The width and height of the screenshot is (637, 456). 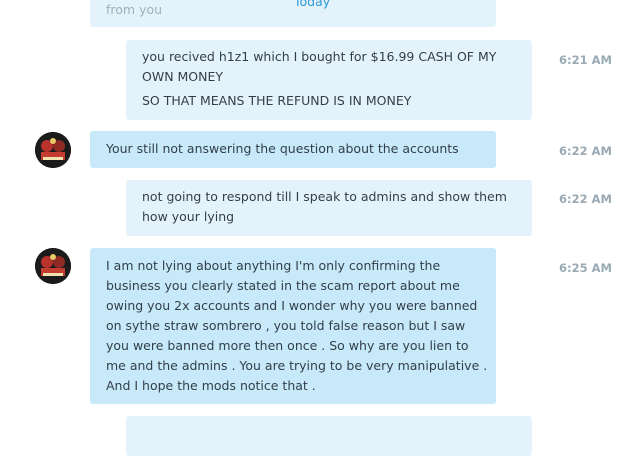 I want to click on message-text: And I hope the mods notice that ., so click(x=211, y=385).